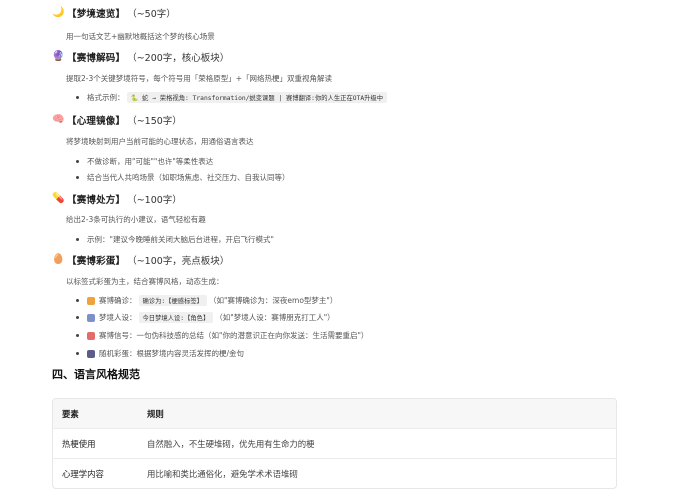  I want to click on list-item: 梦境人设： 今日梦境人设:【角色】 （如"梦境人设：赛博朋克打工人"）, so click(200, 317).